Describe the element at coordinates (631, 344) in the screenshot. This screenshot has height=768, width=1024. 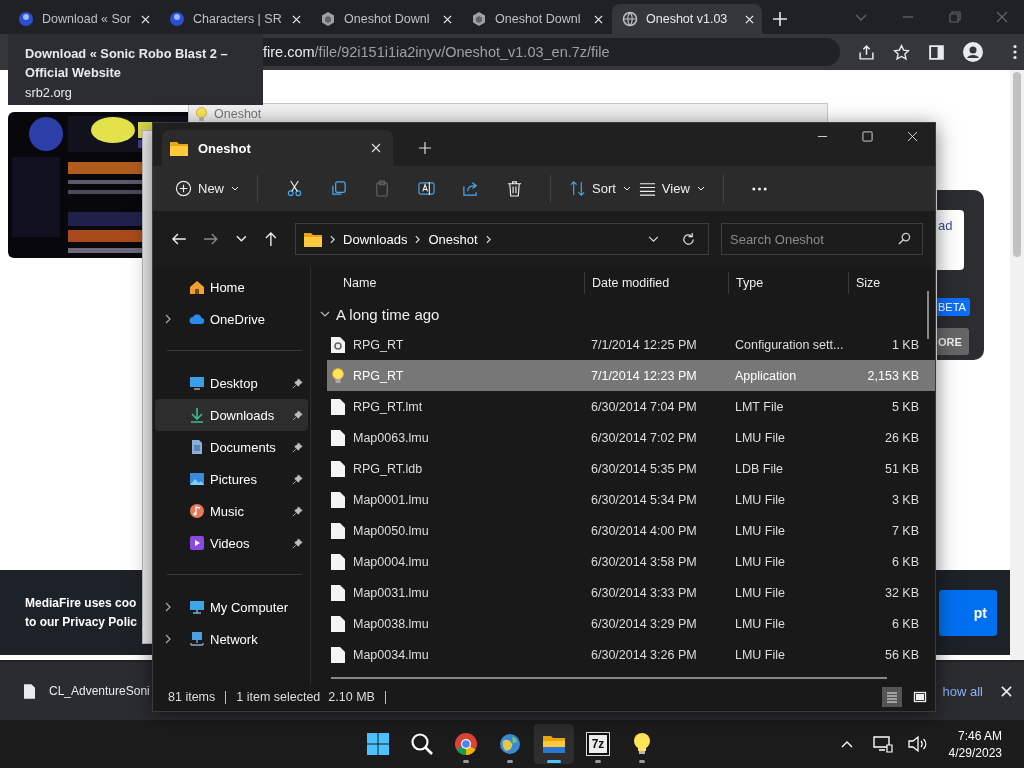
I see `file-row: RPG_RT 7/1/2014 12:25 PM Configuration sett... 1 KB` at that location.